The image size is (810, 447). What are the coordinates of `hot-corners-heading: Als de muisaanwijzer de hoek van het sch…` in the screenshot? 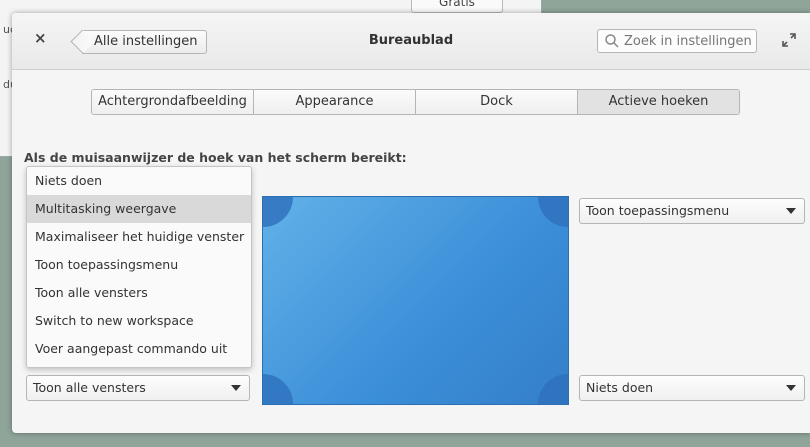 It's located at (215, 157).